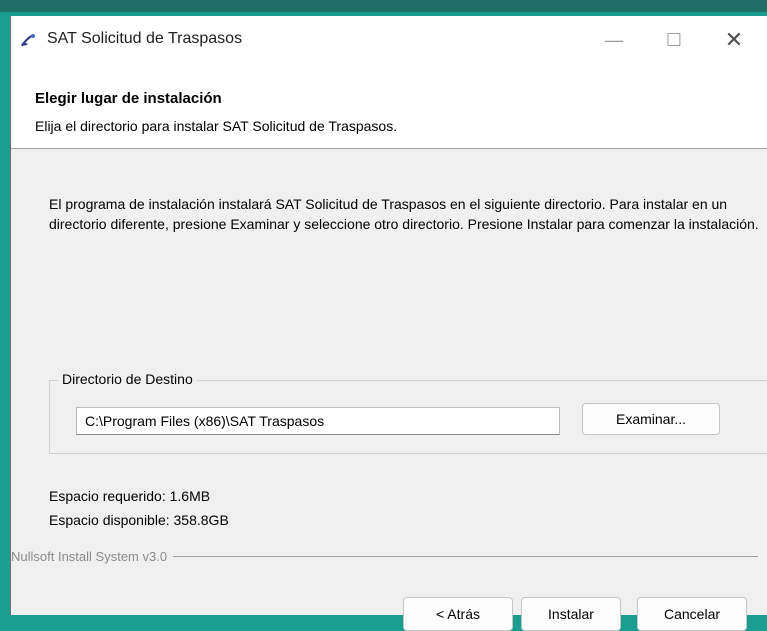 The image size is (767, 631). I want to click on space-available-text: Espacio disponible: 358.8GB, so click(139, 520).